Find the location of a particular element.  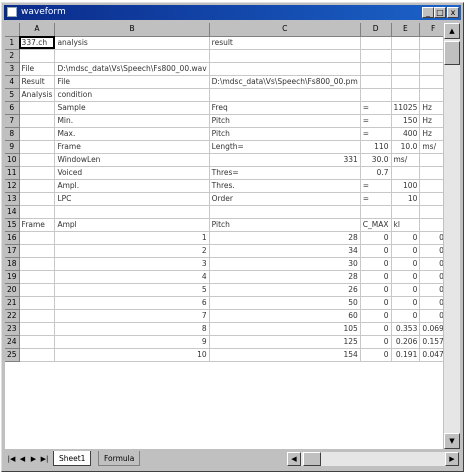

column-header-b: B is located at coordinates (132, 30).